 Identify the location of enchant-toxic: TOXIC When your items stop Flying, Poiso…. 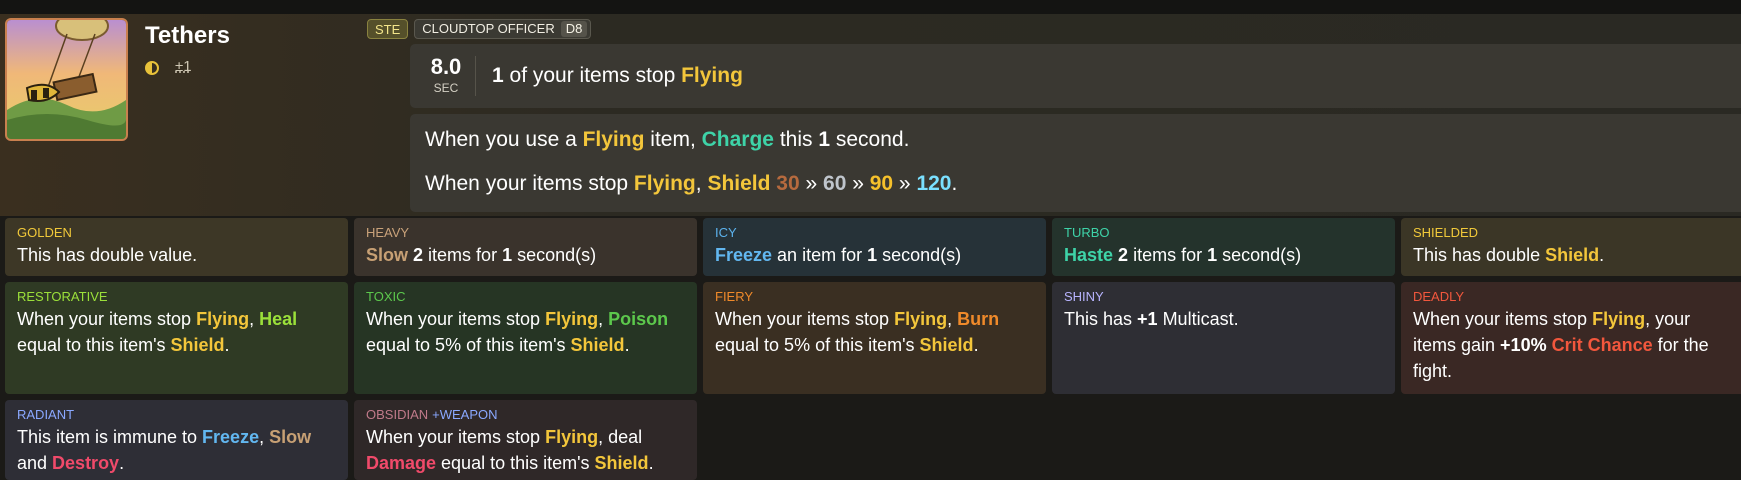
(525, 338).